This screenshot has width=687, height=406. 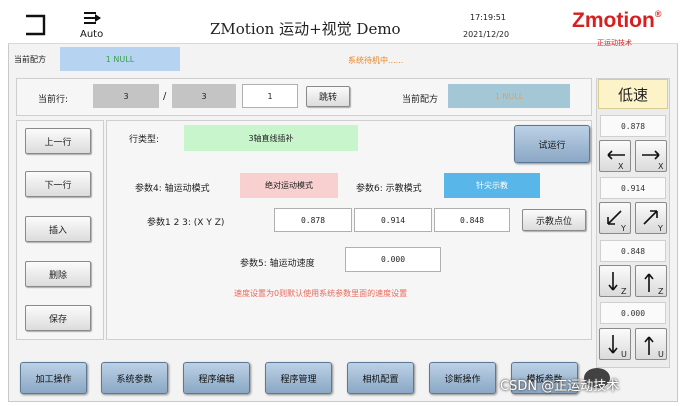 What do you see at coordinates (393, 220) in the screenshot?
I see `y-value-input: 0.914` at bounding box center [393, 220].